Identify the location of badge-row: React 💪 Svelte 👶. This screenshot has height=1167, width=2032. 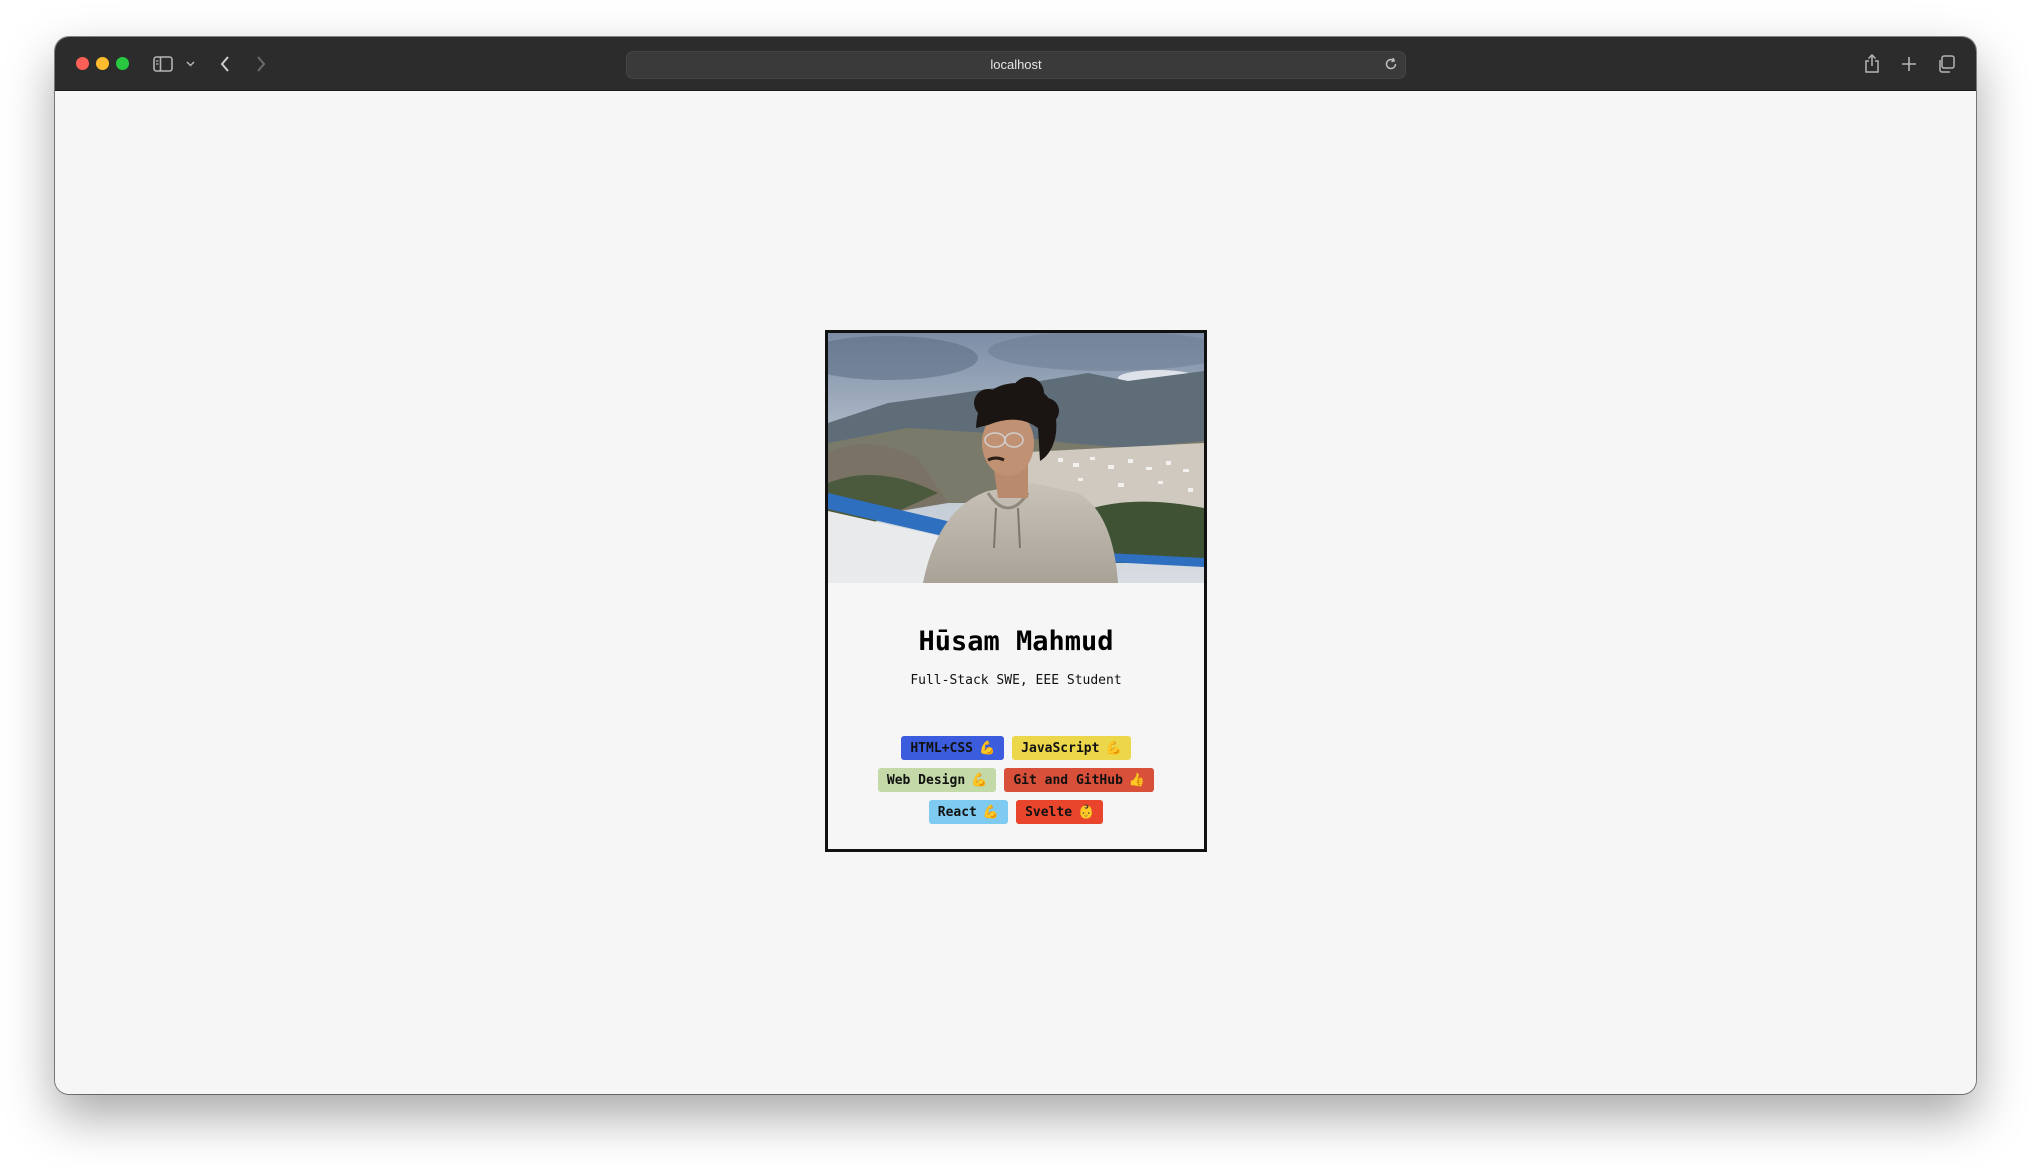
(1016, 812).